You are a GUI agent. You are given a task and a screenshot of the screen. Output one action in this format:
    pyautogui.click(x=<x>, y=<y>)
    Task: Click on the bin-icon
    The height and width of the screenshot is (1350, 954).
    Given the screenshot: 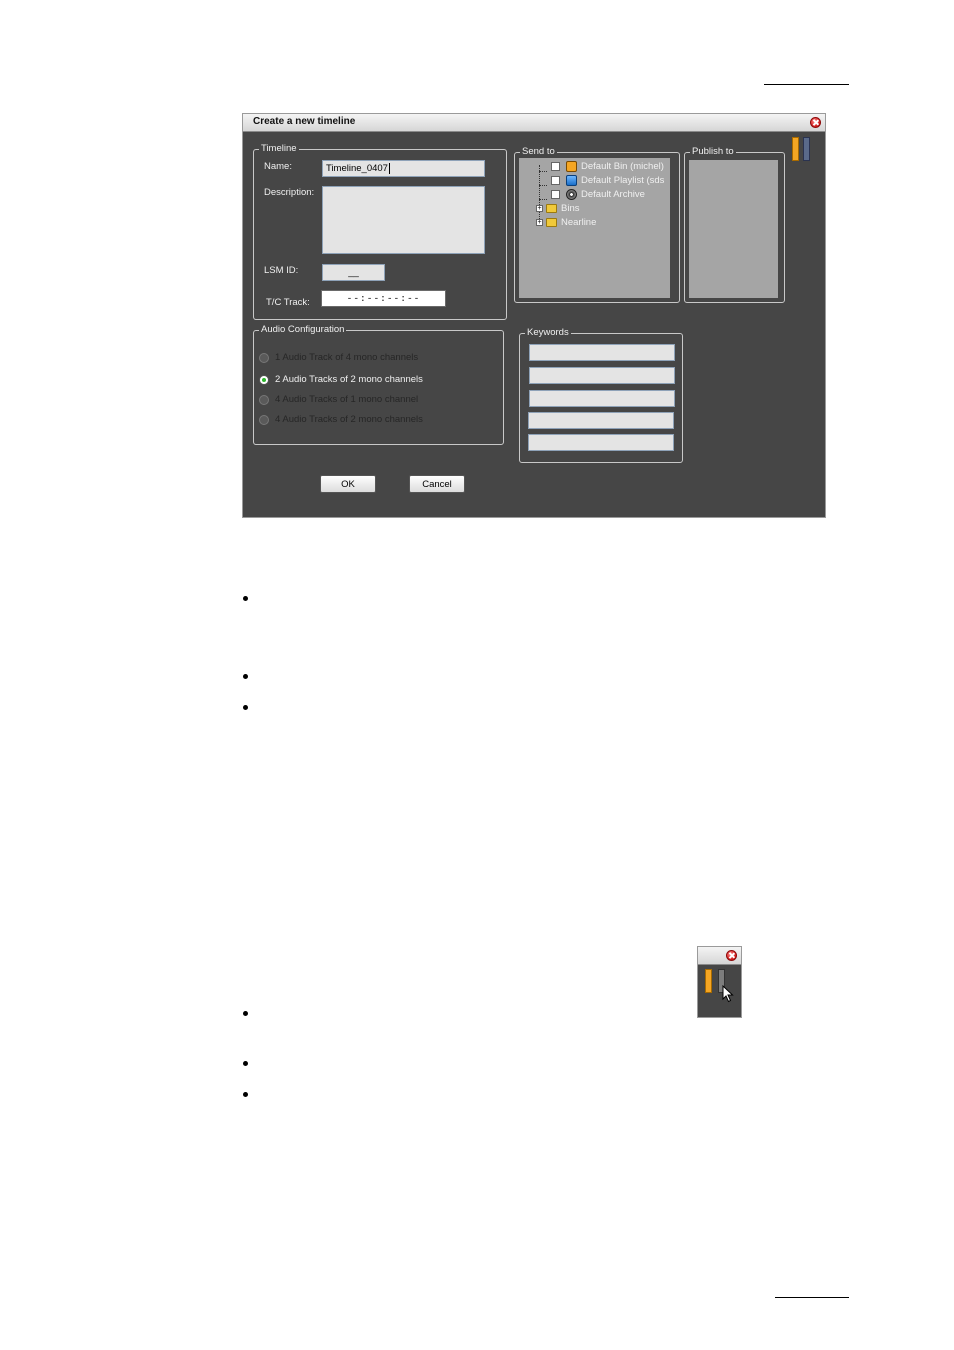 What is the action you would take?
    pyautogui.click(x=571, y=166)
    